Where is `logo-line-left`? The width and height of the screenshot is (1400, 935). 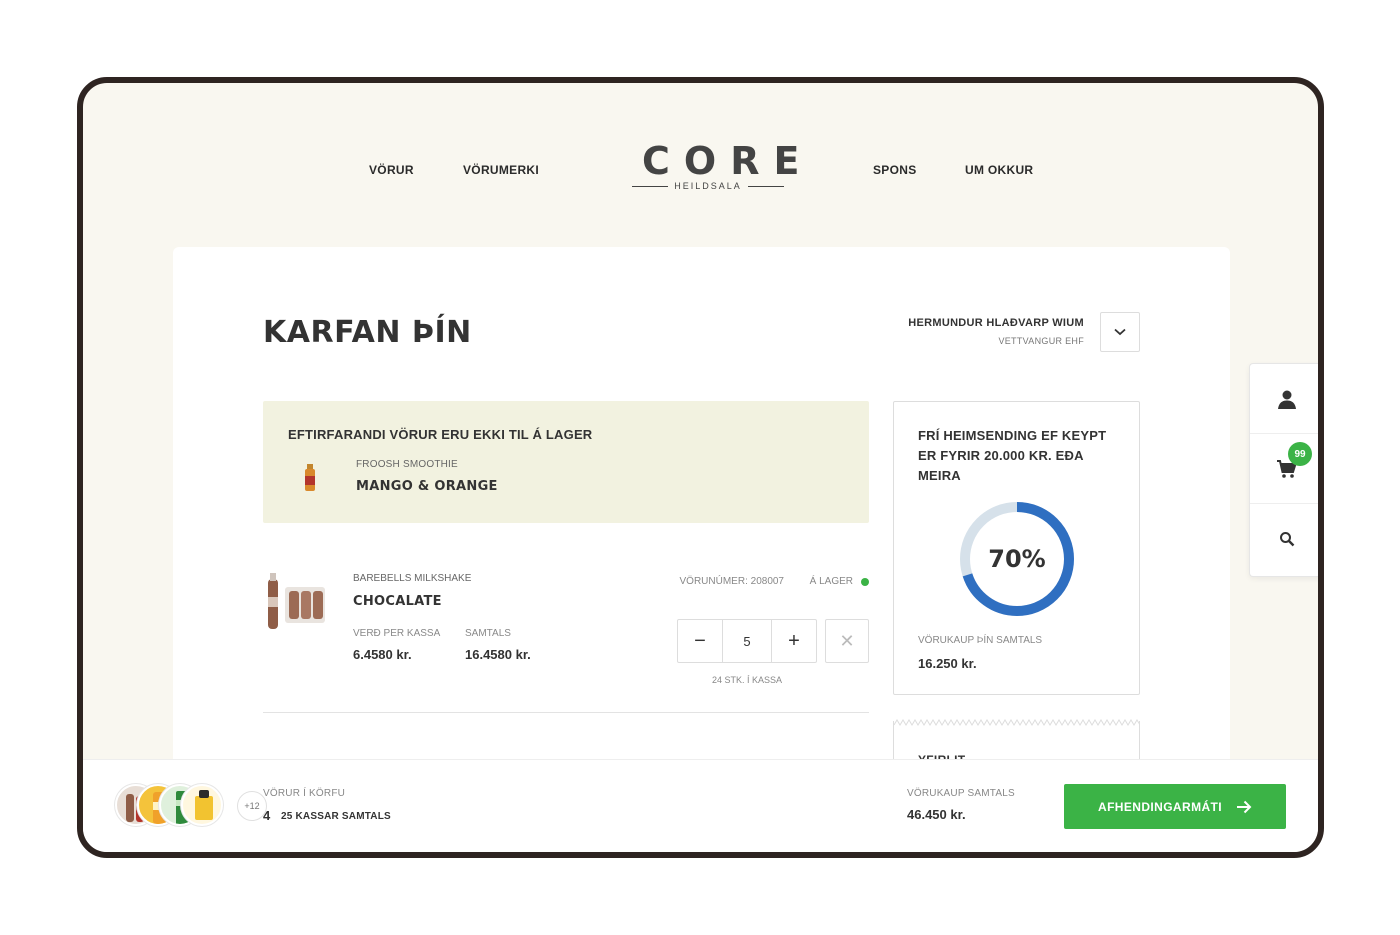 logo-line-left is located at coordinates (650, 186).